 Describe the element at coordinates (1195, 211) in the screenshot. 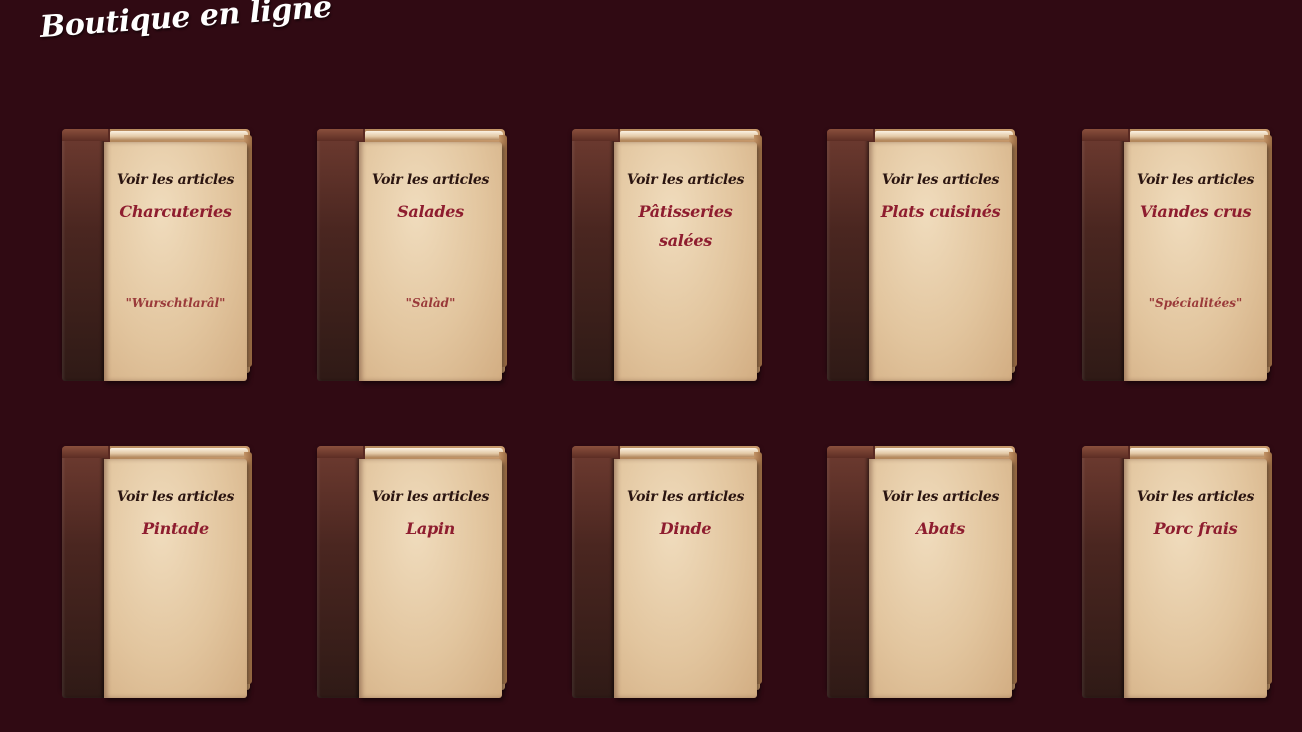

I see `book-category: Viandes crus` at that location.